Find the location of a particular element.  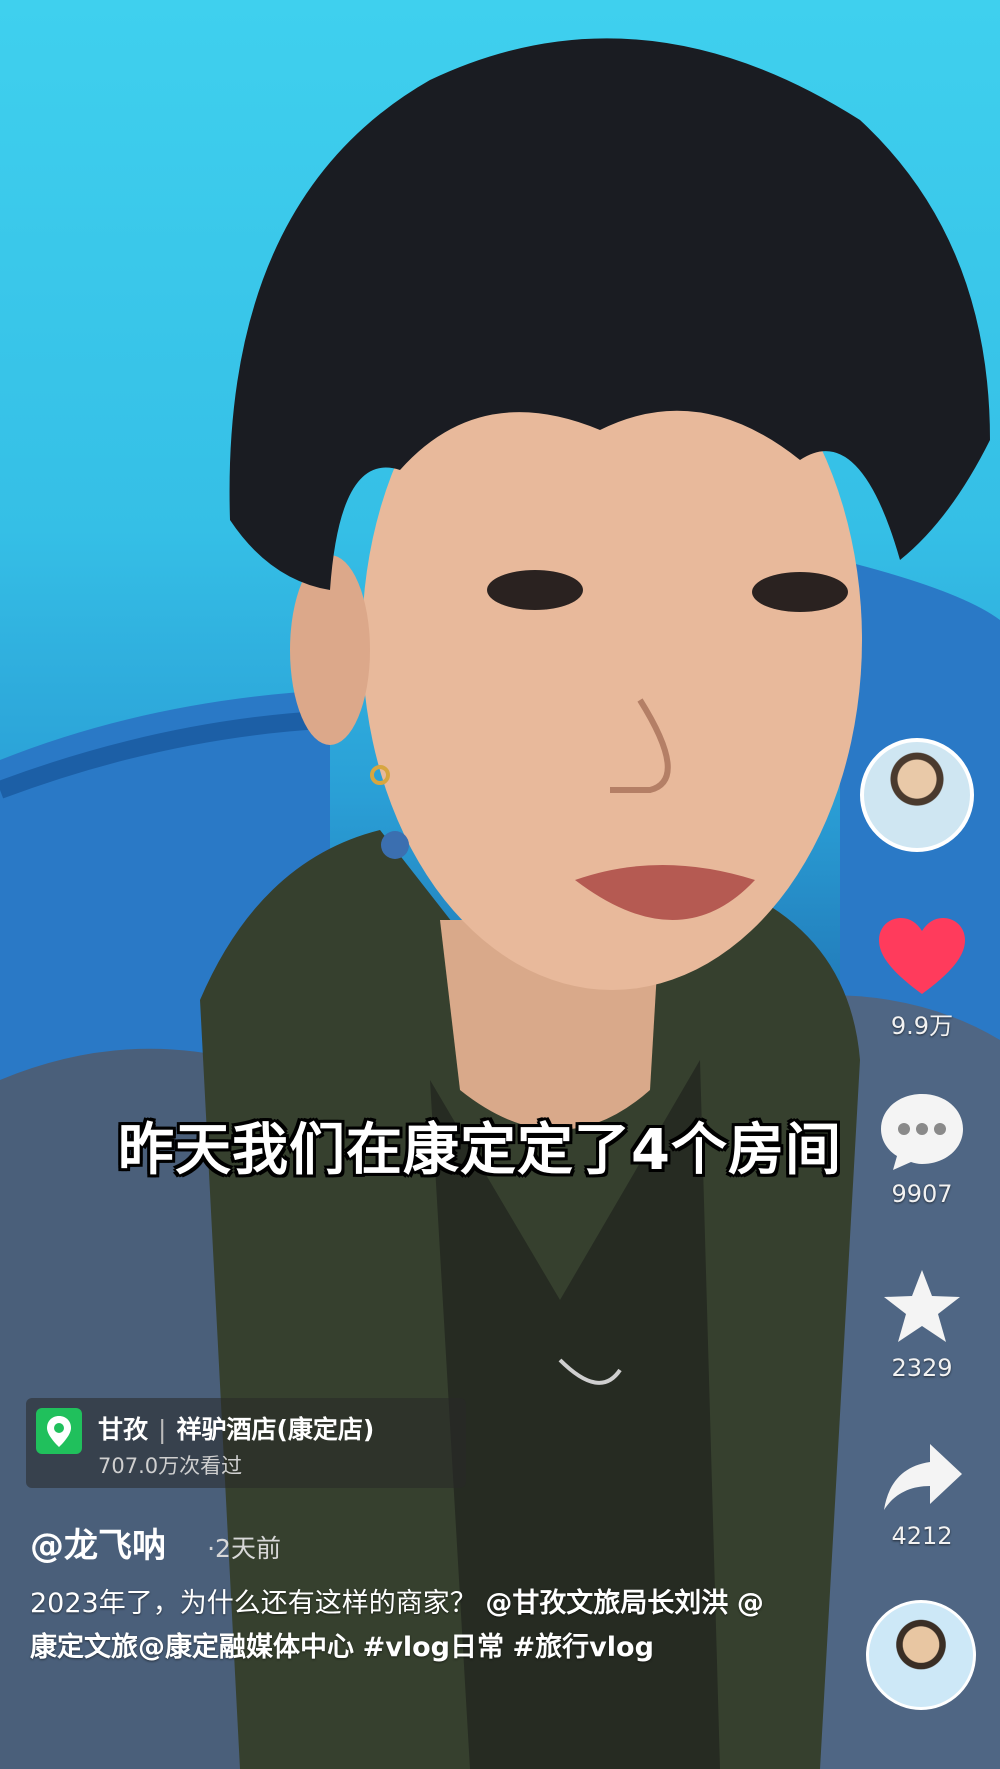

video-subtitle: 昨天我们在康定定了4个房间 is located at coordinates (480, 1150).